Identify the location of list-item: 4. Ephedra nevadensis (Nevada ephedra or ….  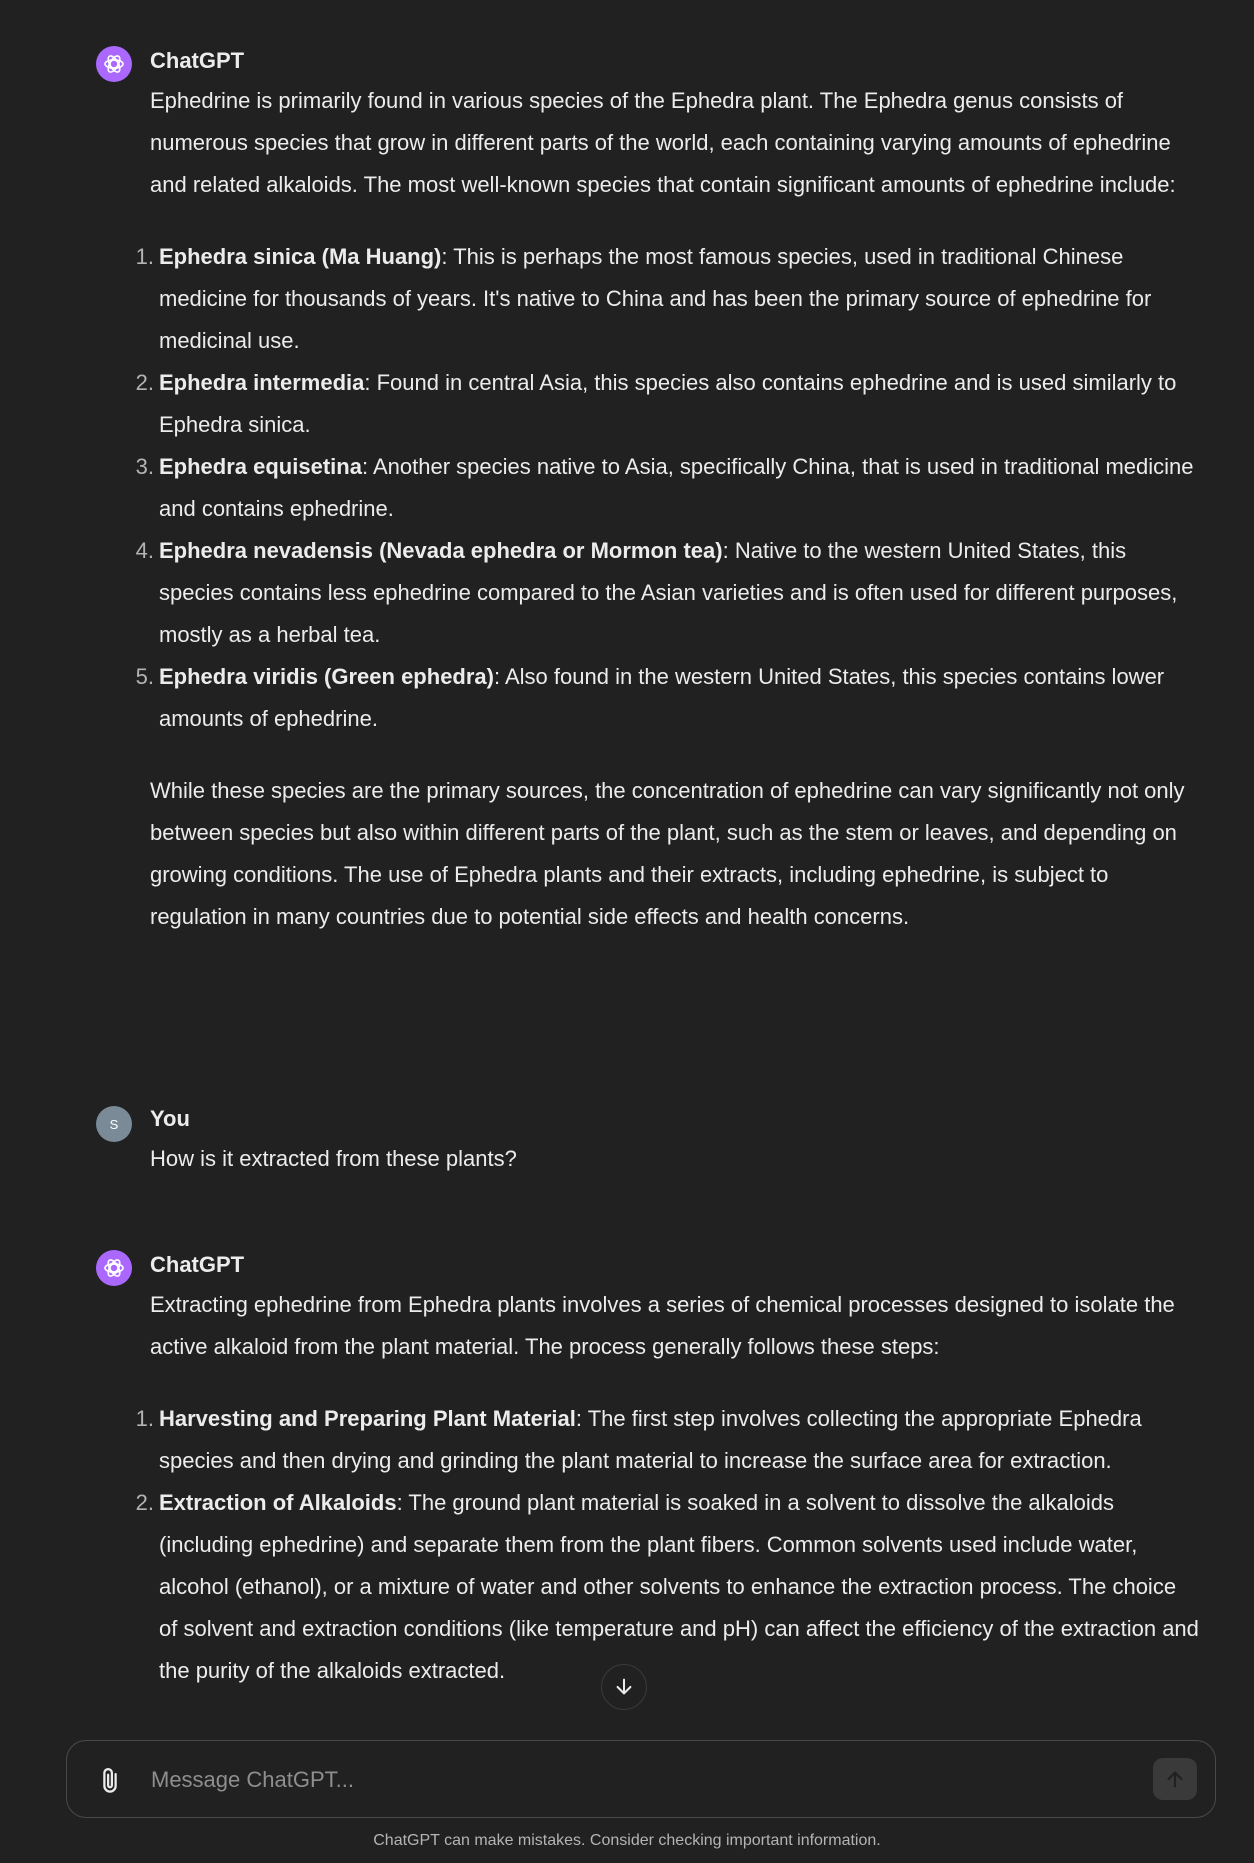
(668, 593).